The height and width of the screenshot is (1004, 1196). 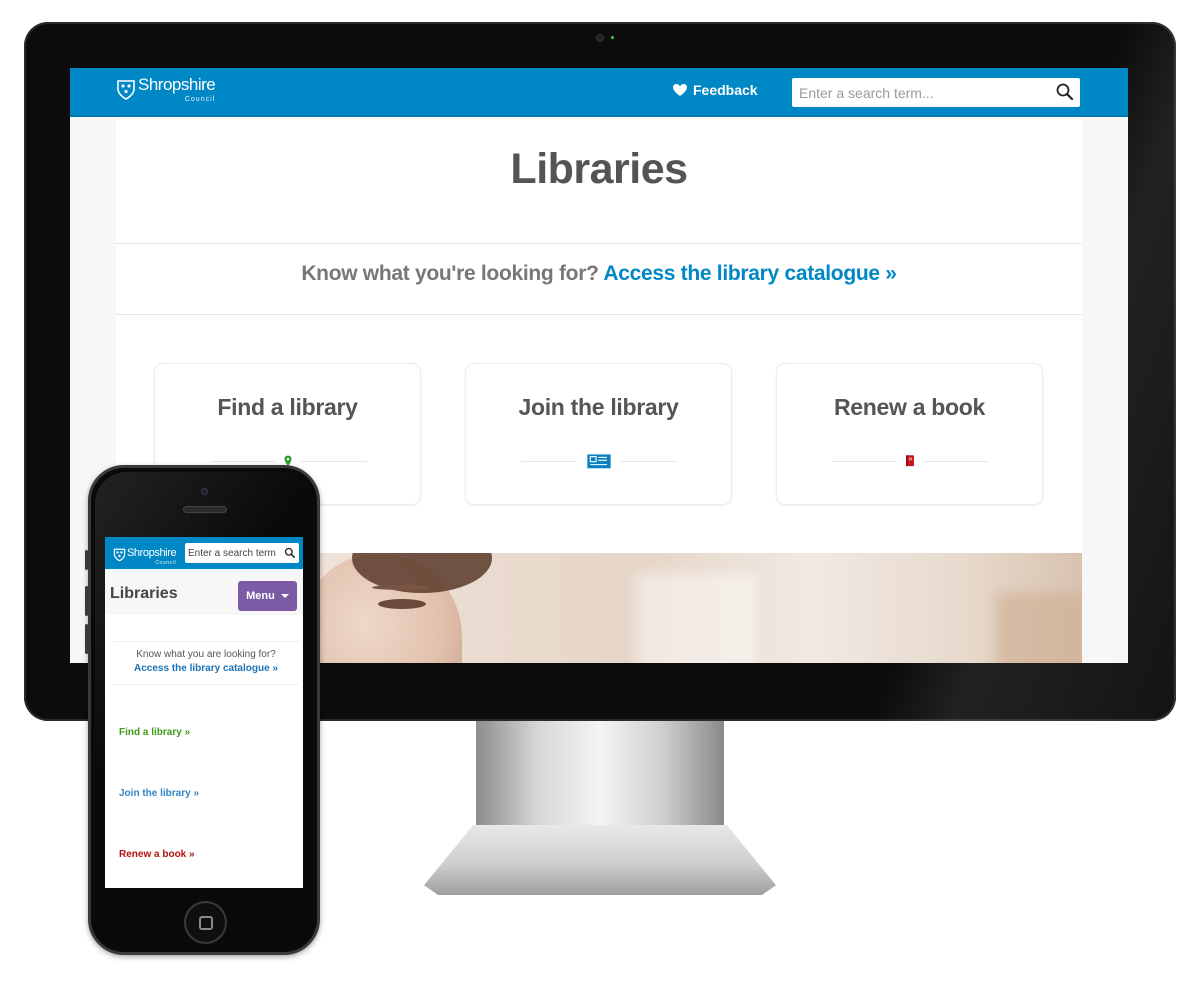 What do you see at coordinates (206, 668) in the screenshot?
I see `mobile-catalogue-link: Access the library catalogue »` at bounding box center [206, 668].